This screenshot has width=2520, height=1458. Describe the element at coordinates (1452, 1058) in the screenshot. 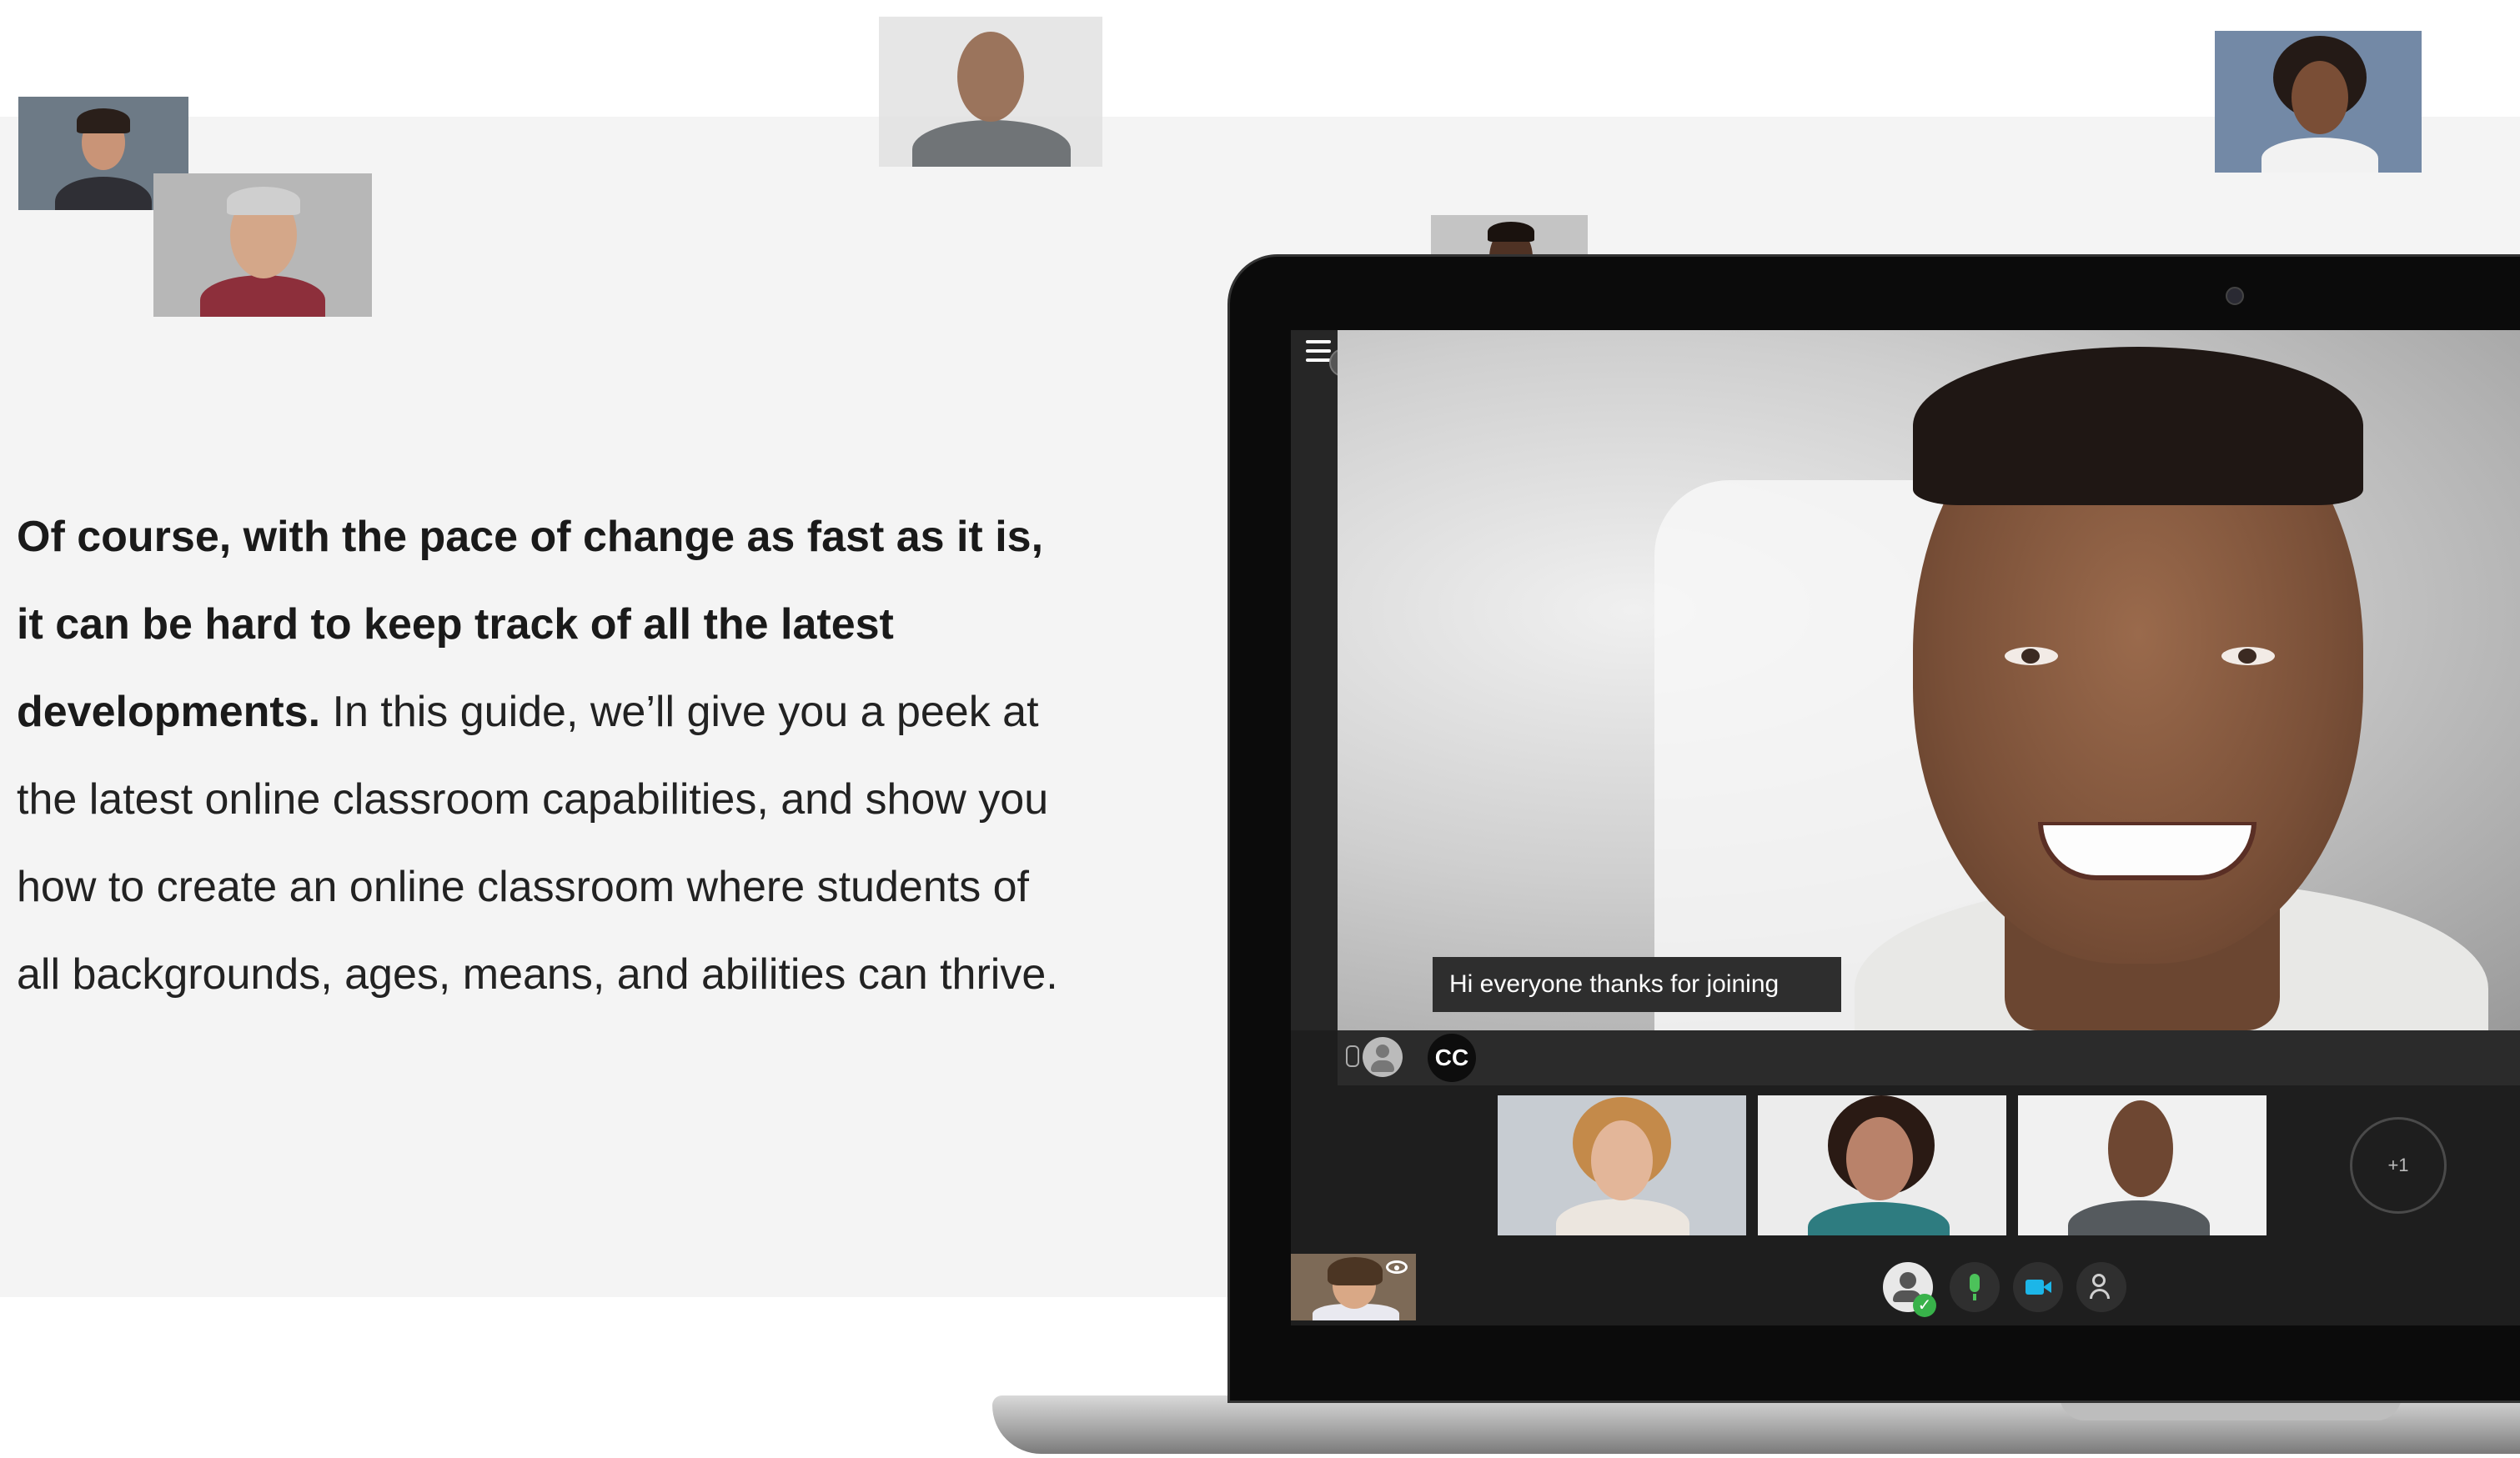

I see `cc-button: CC` at that location.